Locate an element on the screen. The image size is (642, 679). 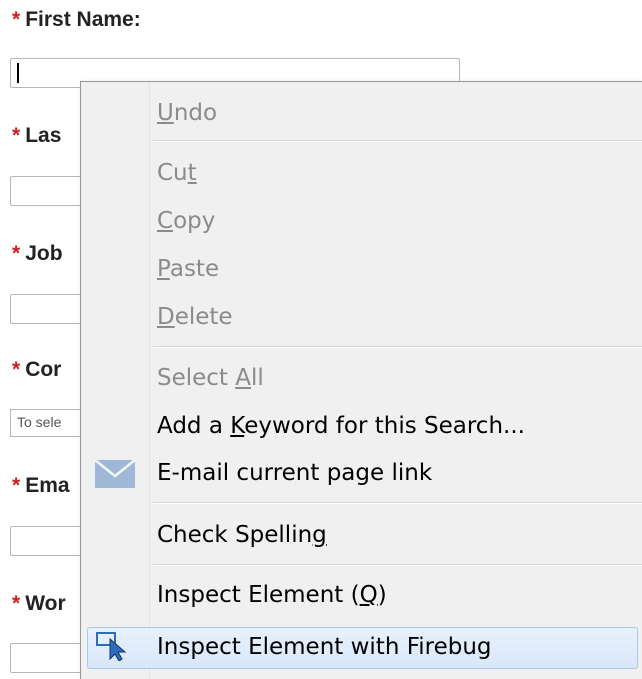
menu-item-check-spelling: Check Spelling is located at coordinates (242, 535).